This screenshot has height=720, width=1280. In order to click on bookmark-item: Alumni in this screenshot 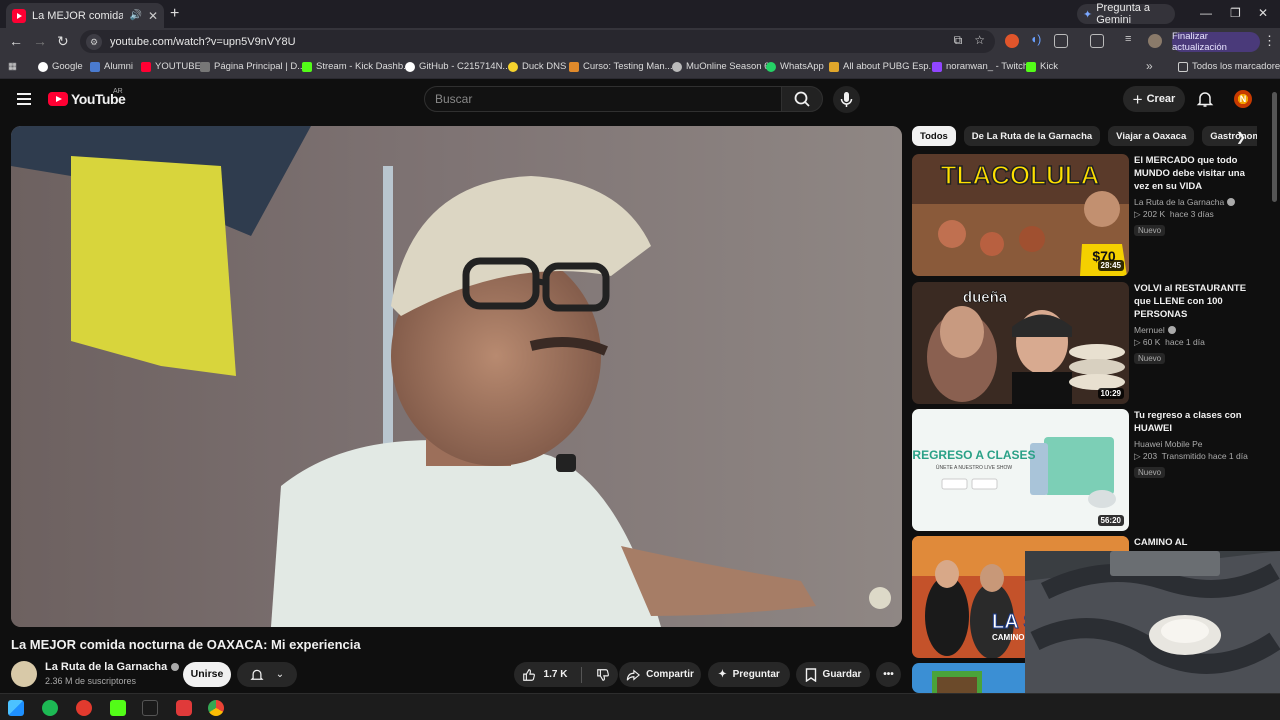, I will do `click(111, 66)`.